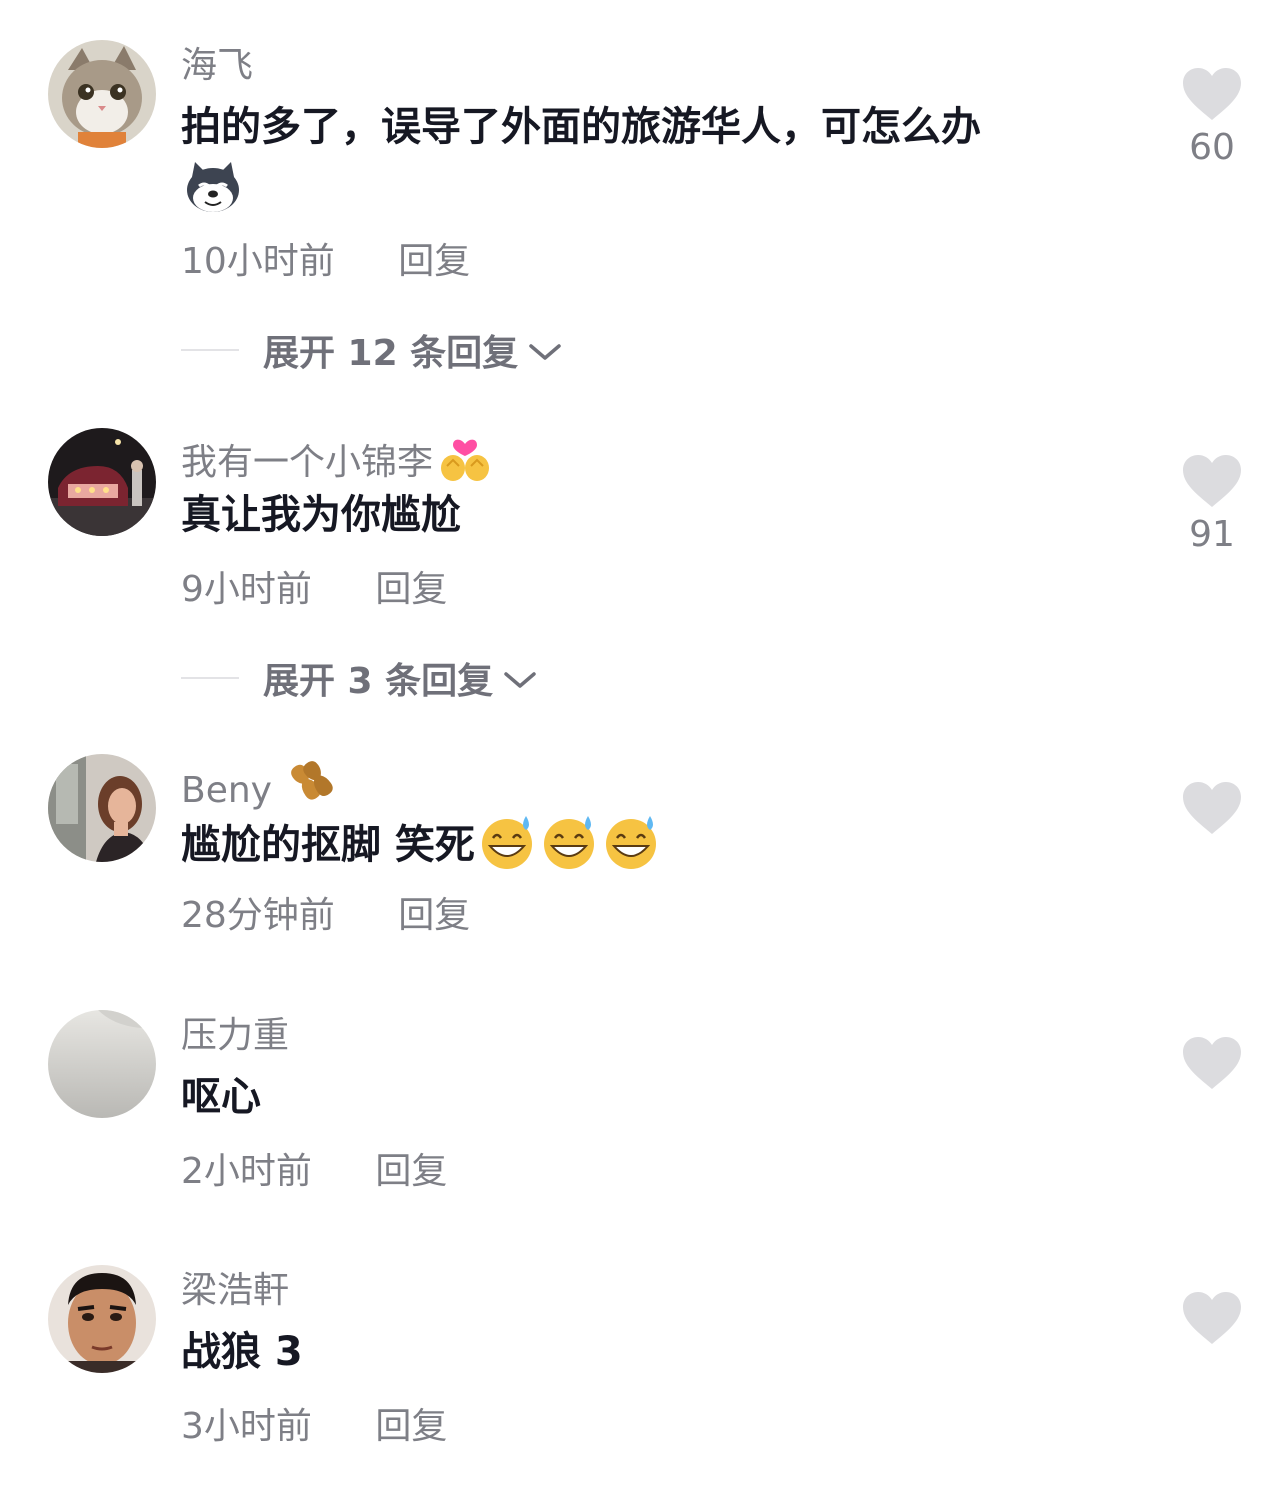 This screenshot has width=1284, height=1496. What do you see at coordinates (246, 1426) in the screenshot?
I see `comment-time: 3小时前` at bounding box center [246, 1426].